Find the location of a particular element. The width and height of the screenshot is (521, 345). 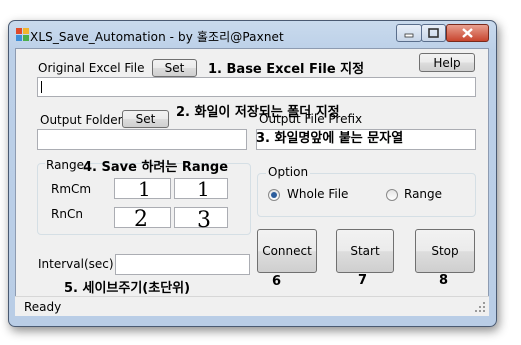

radio-selected-dot is located at coordinates (274, 195).